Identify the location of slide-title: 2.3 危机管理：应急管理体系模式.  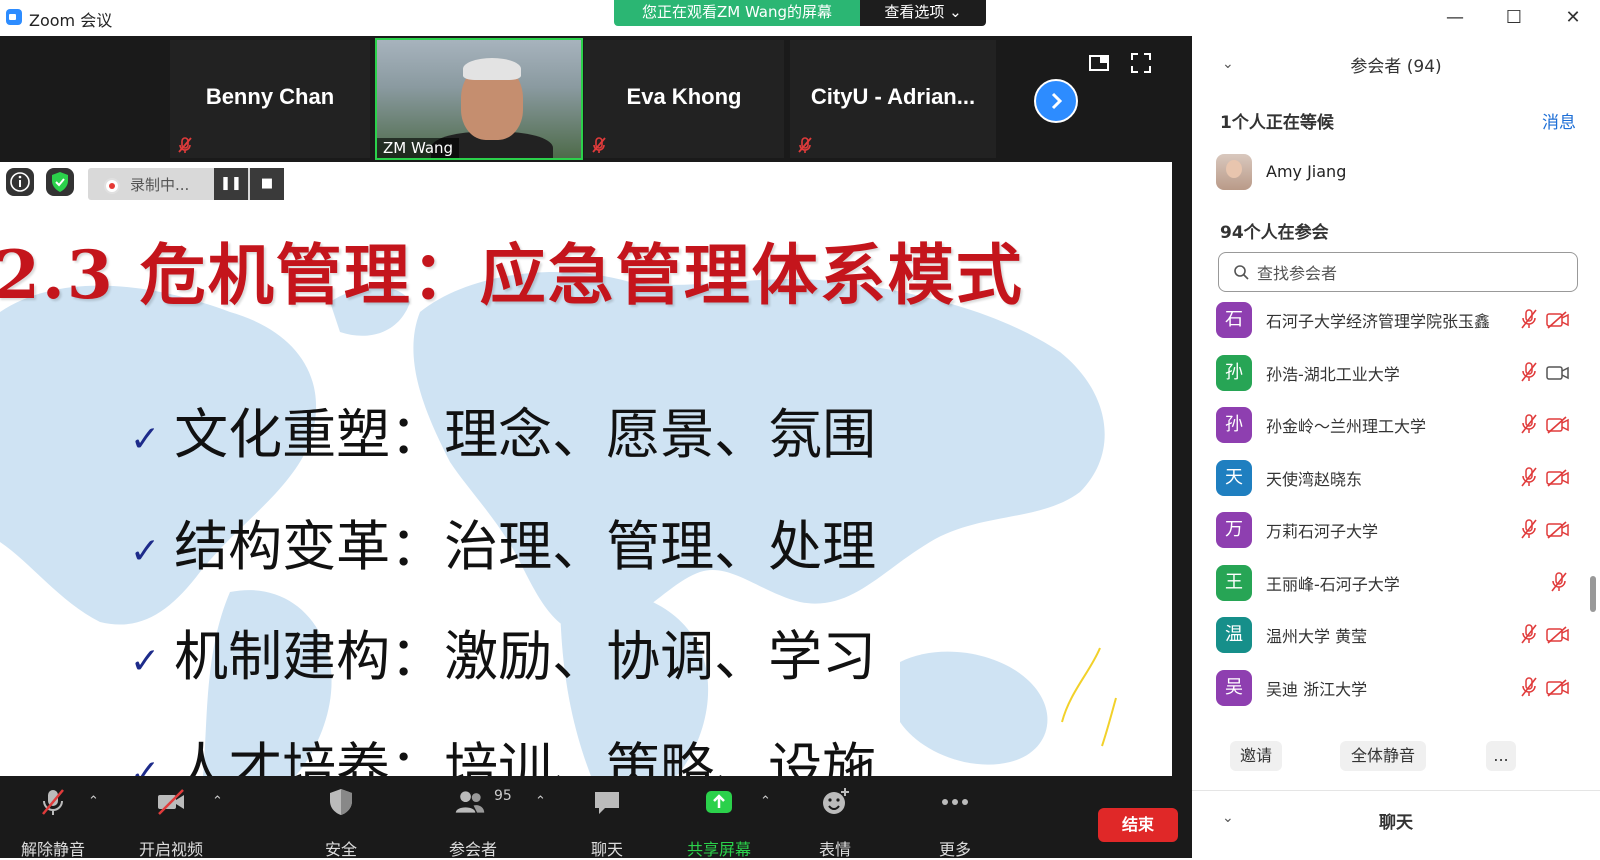
(512, 275).